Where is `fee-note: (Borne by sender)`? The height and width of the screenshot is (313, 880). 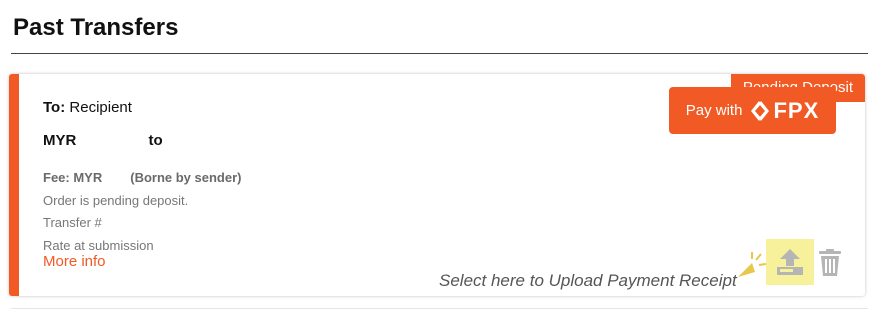
fee-note: (Borne by sender) is located at coordinates (186, 177).